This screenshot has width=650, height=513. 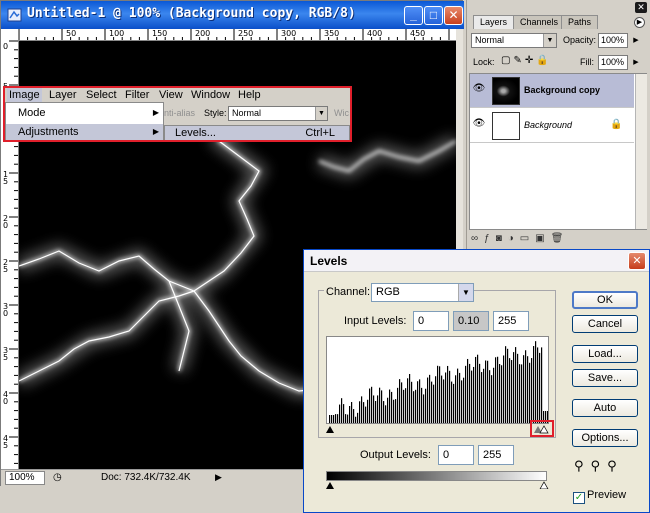 What do you see at coordinates (137, 95) in the screenshot?
I see `menu-filter: Filter` at bounding box center [137, 95].